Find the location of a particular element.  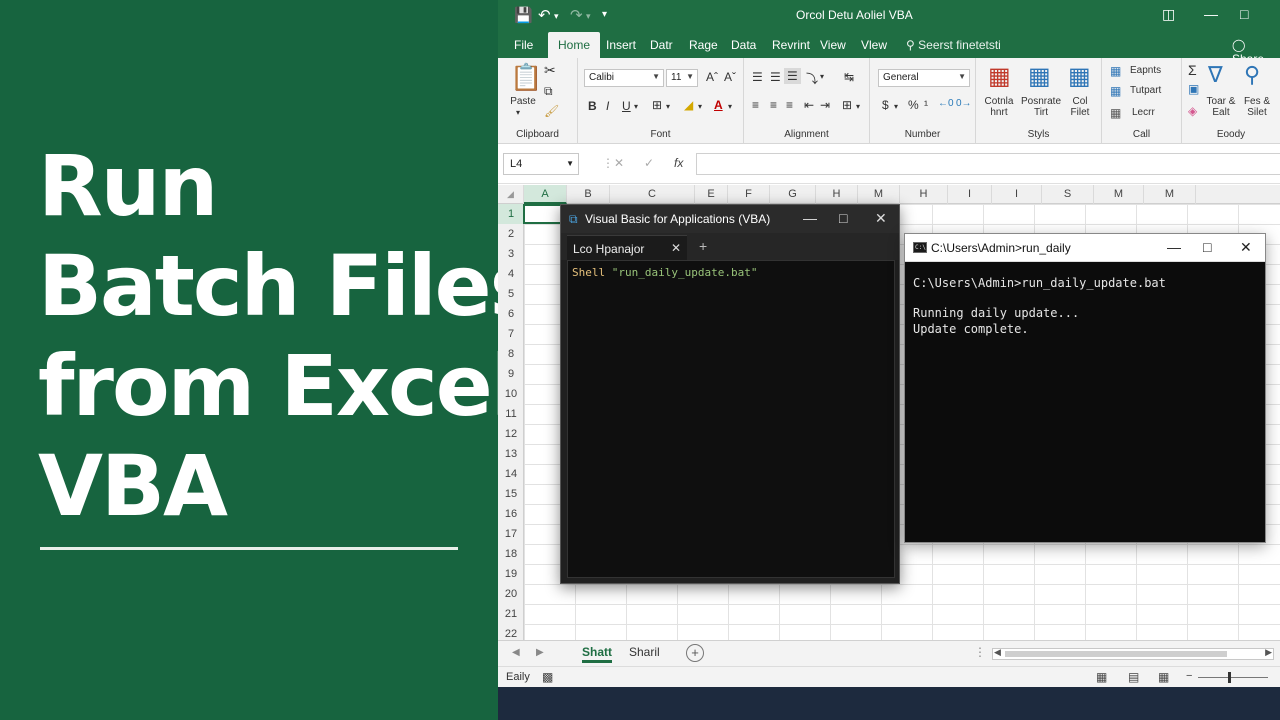

paste-button: Paste is located at coordinates (523, 101).